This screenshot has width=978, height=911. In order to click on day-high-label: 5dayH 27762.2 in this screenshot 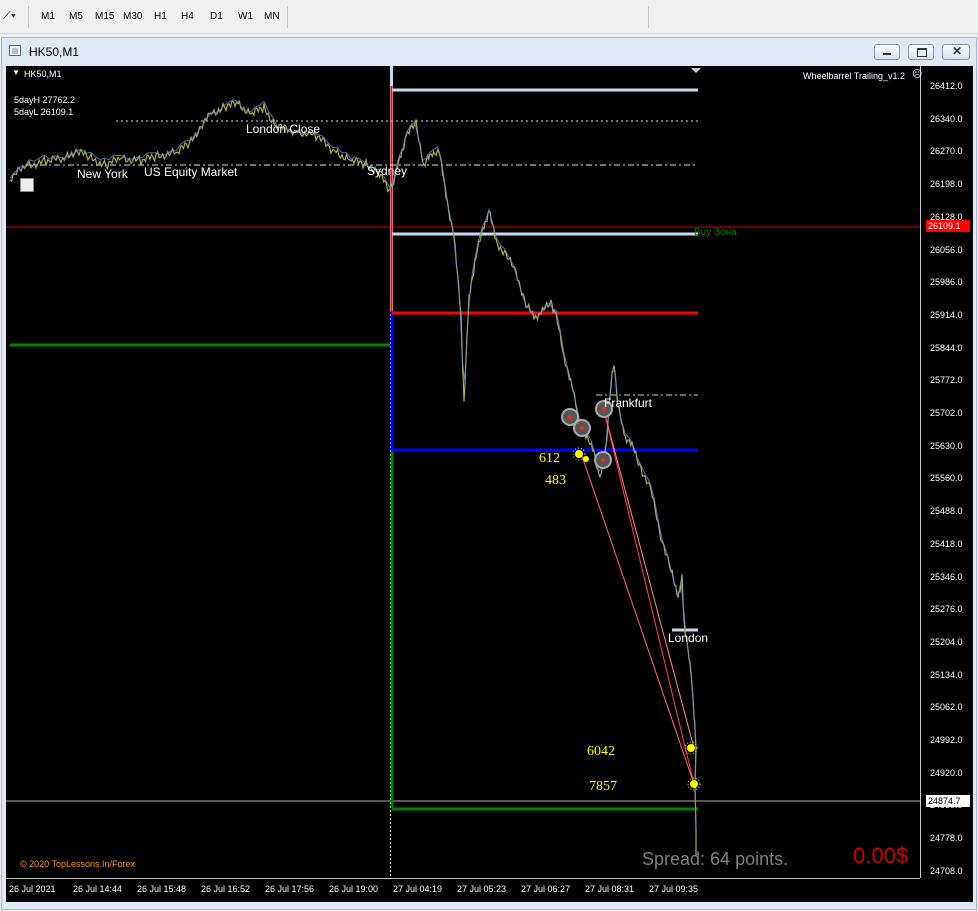, I will do `click(45, 100)`.